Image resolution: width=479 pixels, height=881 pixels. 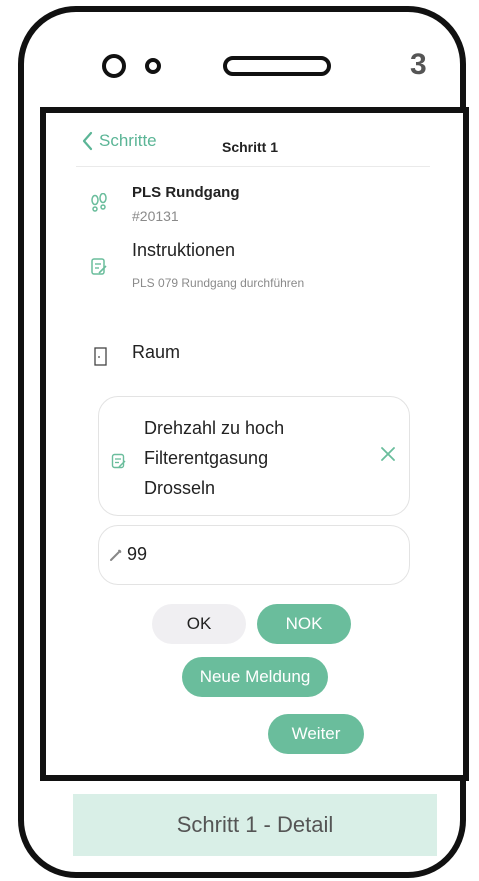 I want to click on round-id: #20131, so click(x=155, y=216).